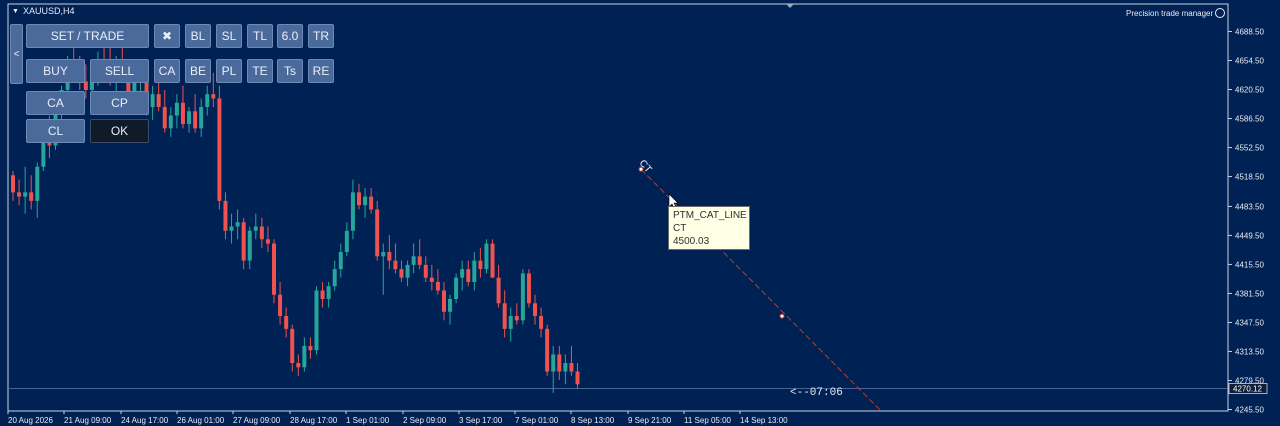 The height and width of the screenshot is (426, 1280). I want to click on sl-button: SL, so click(229, 36).